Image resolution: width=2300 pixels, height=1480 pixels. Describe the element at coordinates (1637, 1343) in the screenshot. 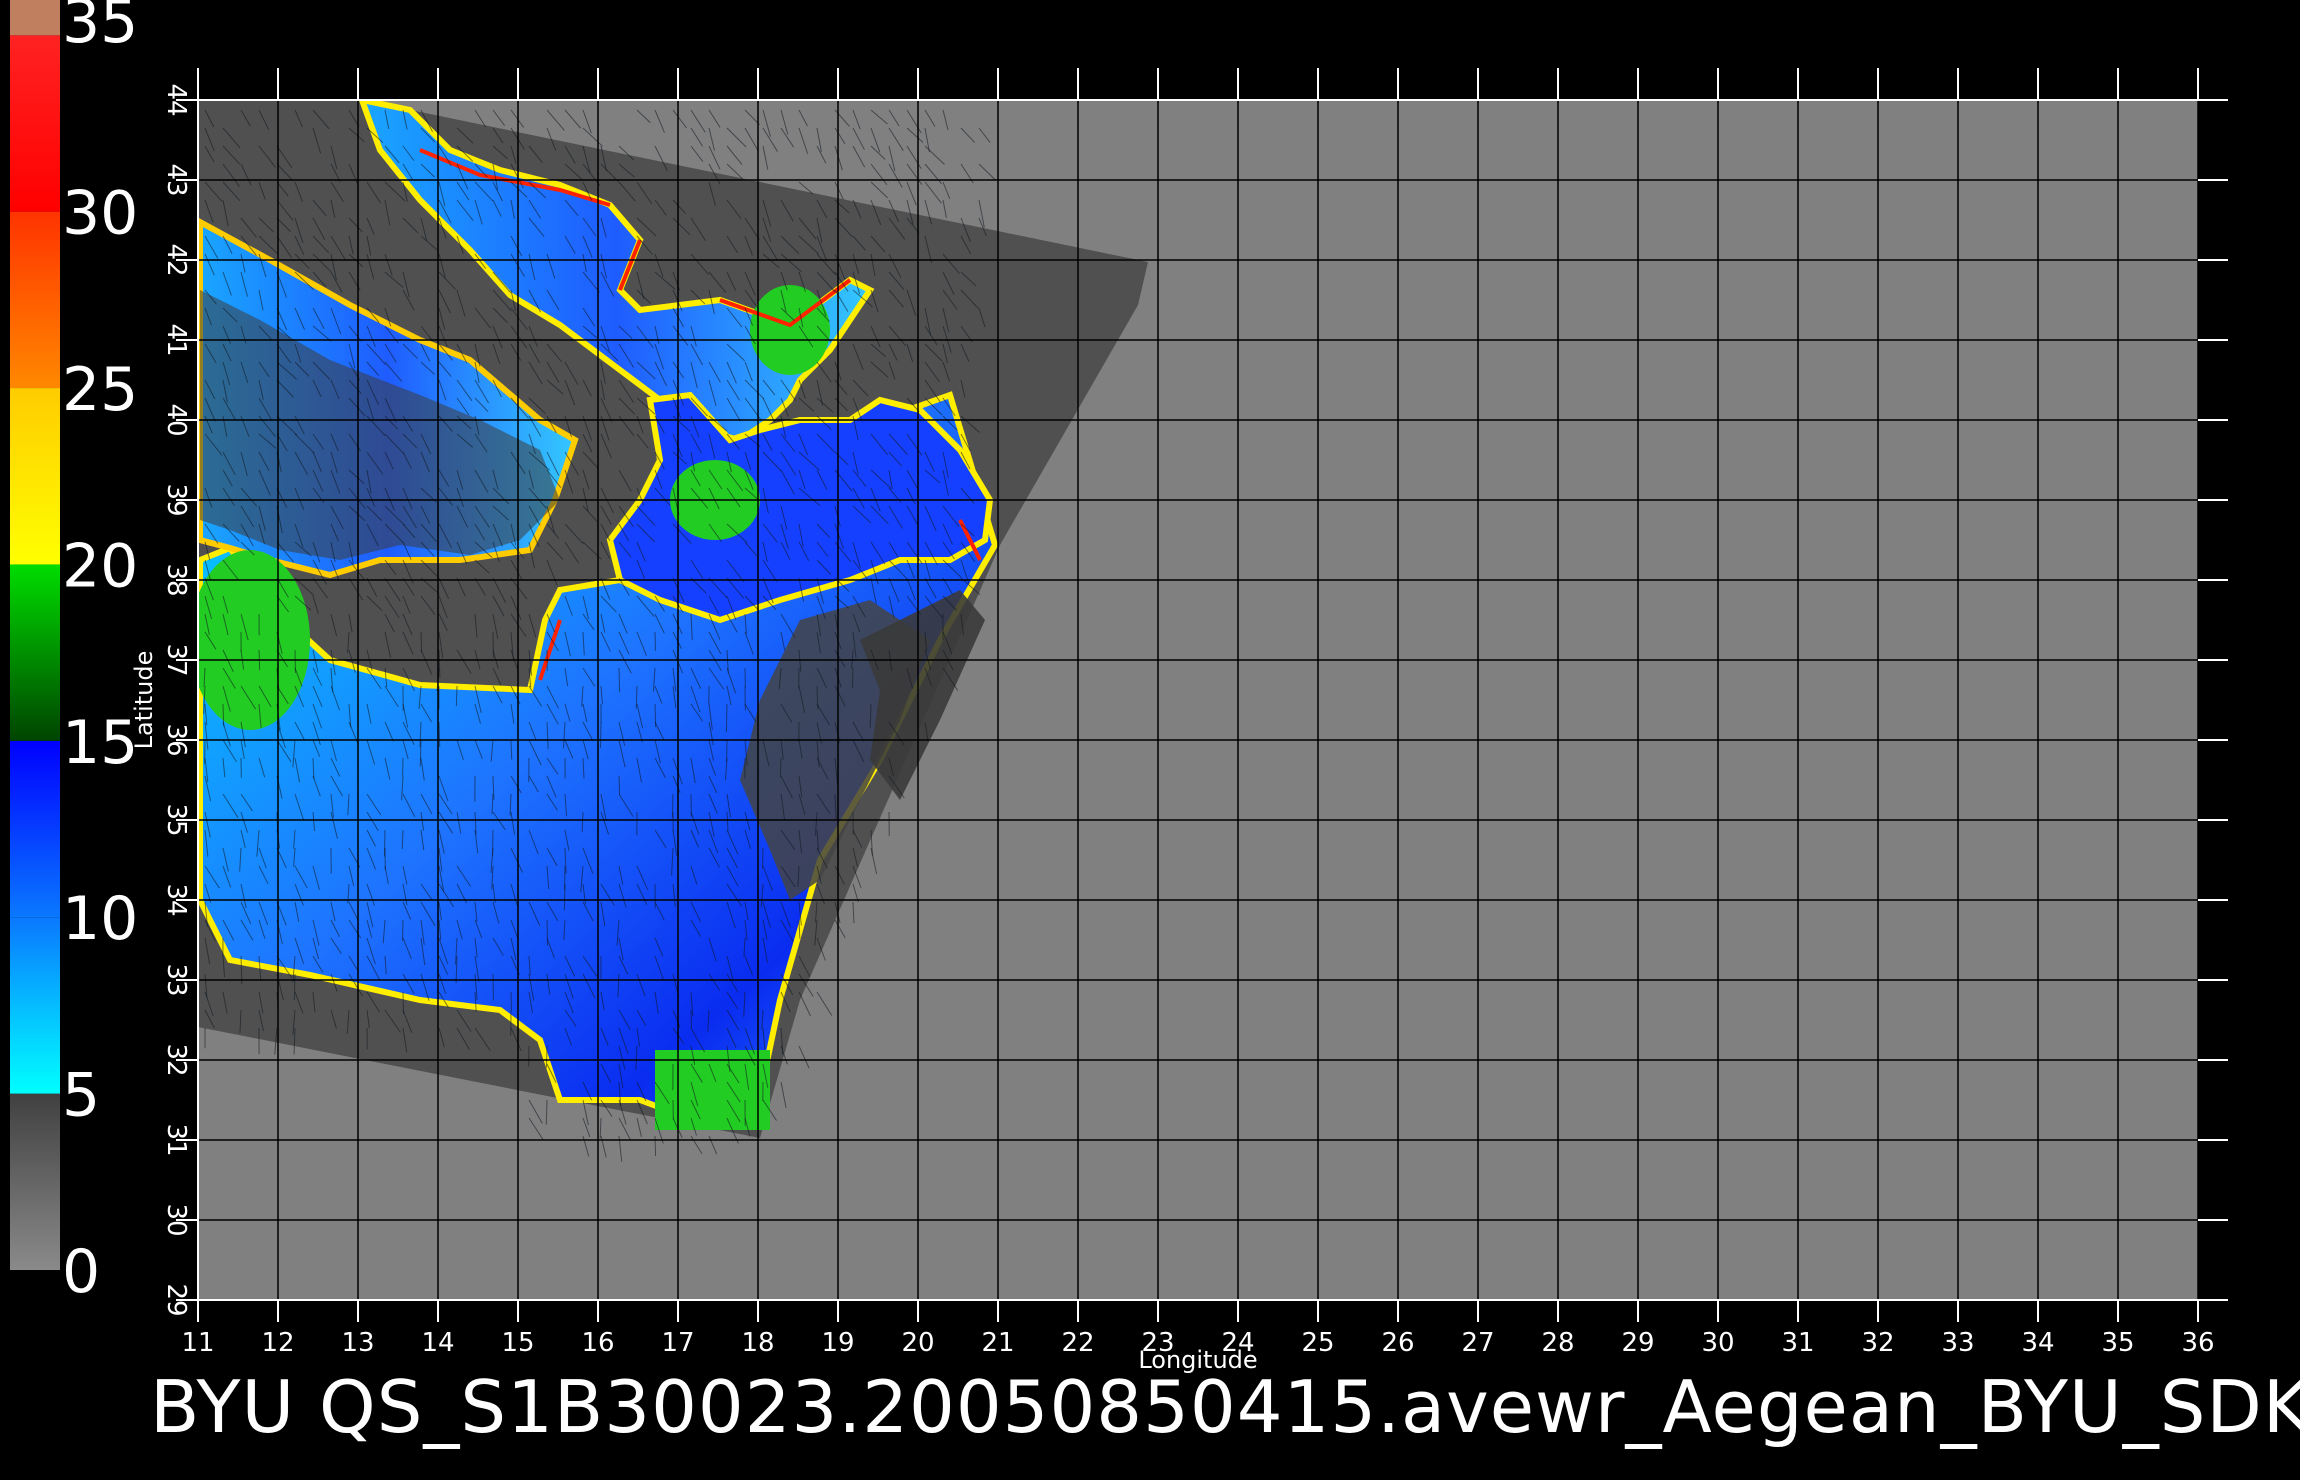

I see `x-tick-label: 29` at that location.